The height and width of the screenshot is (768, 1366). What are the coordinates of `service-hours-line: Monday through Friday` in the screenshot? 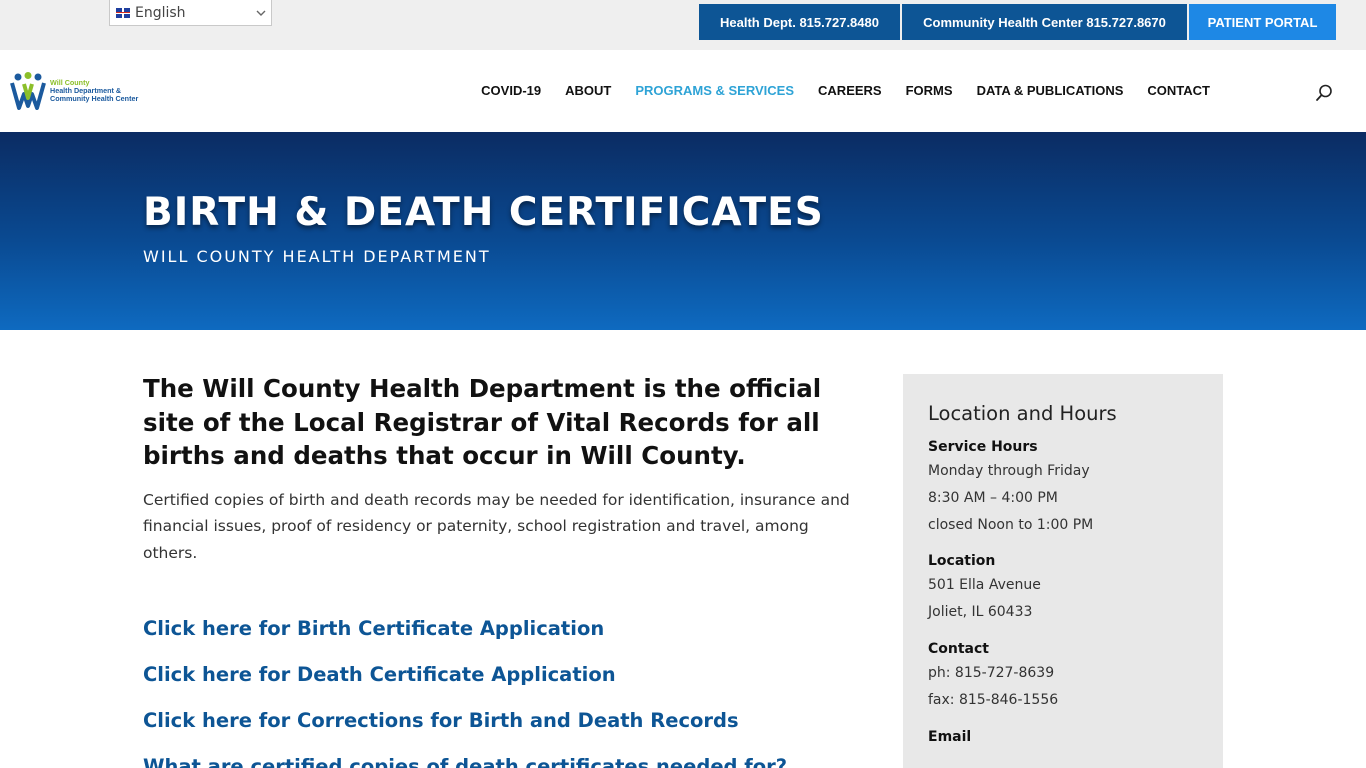 It's located at (1009, 471).